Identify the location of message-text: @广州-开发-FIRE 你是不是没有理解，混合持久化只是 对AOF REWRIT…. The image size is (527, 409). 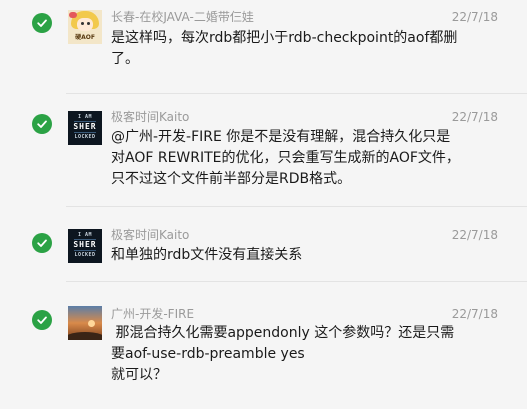
(308, 158).